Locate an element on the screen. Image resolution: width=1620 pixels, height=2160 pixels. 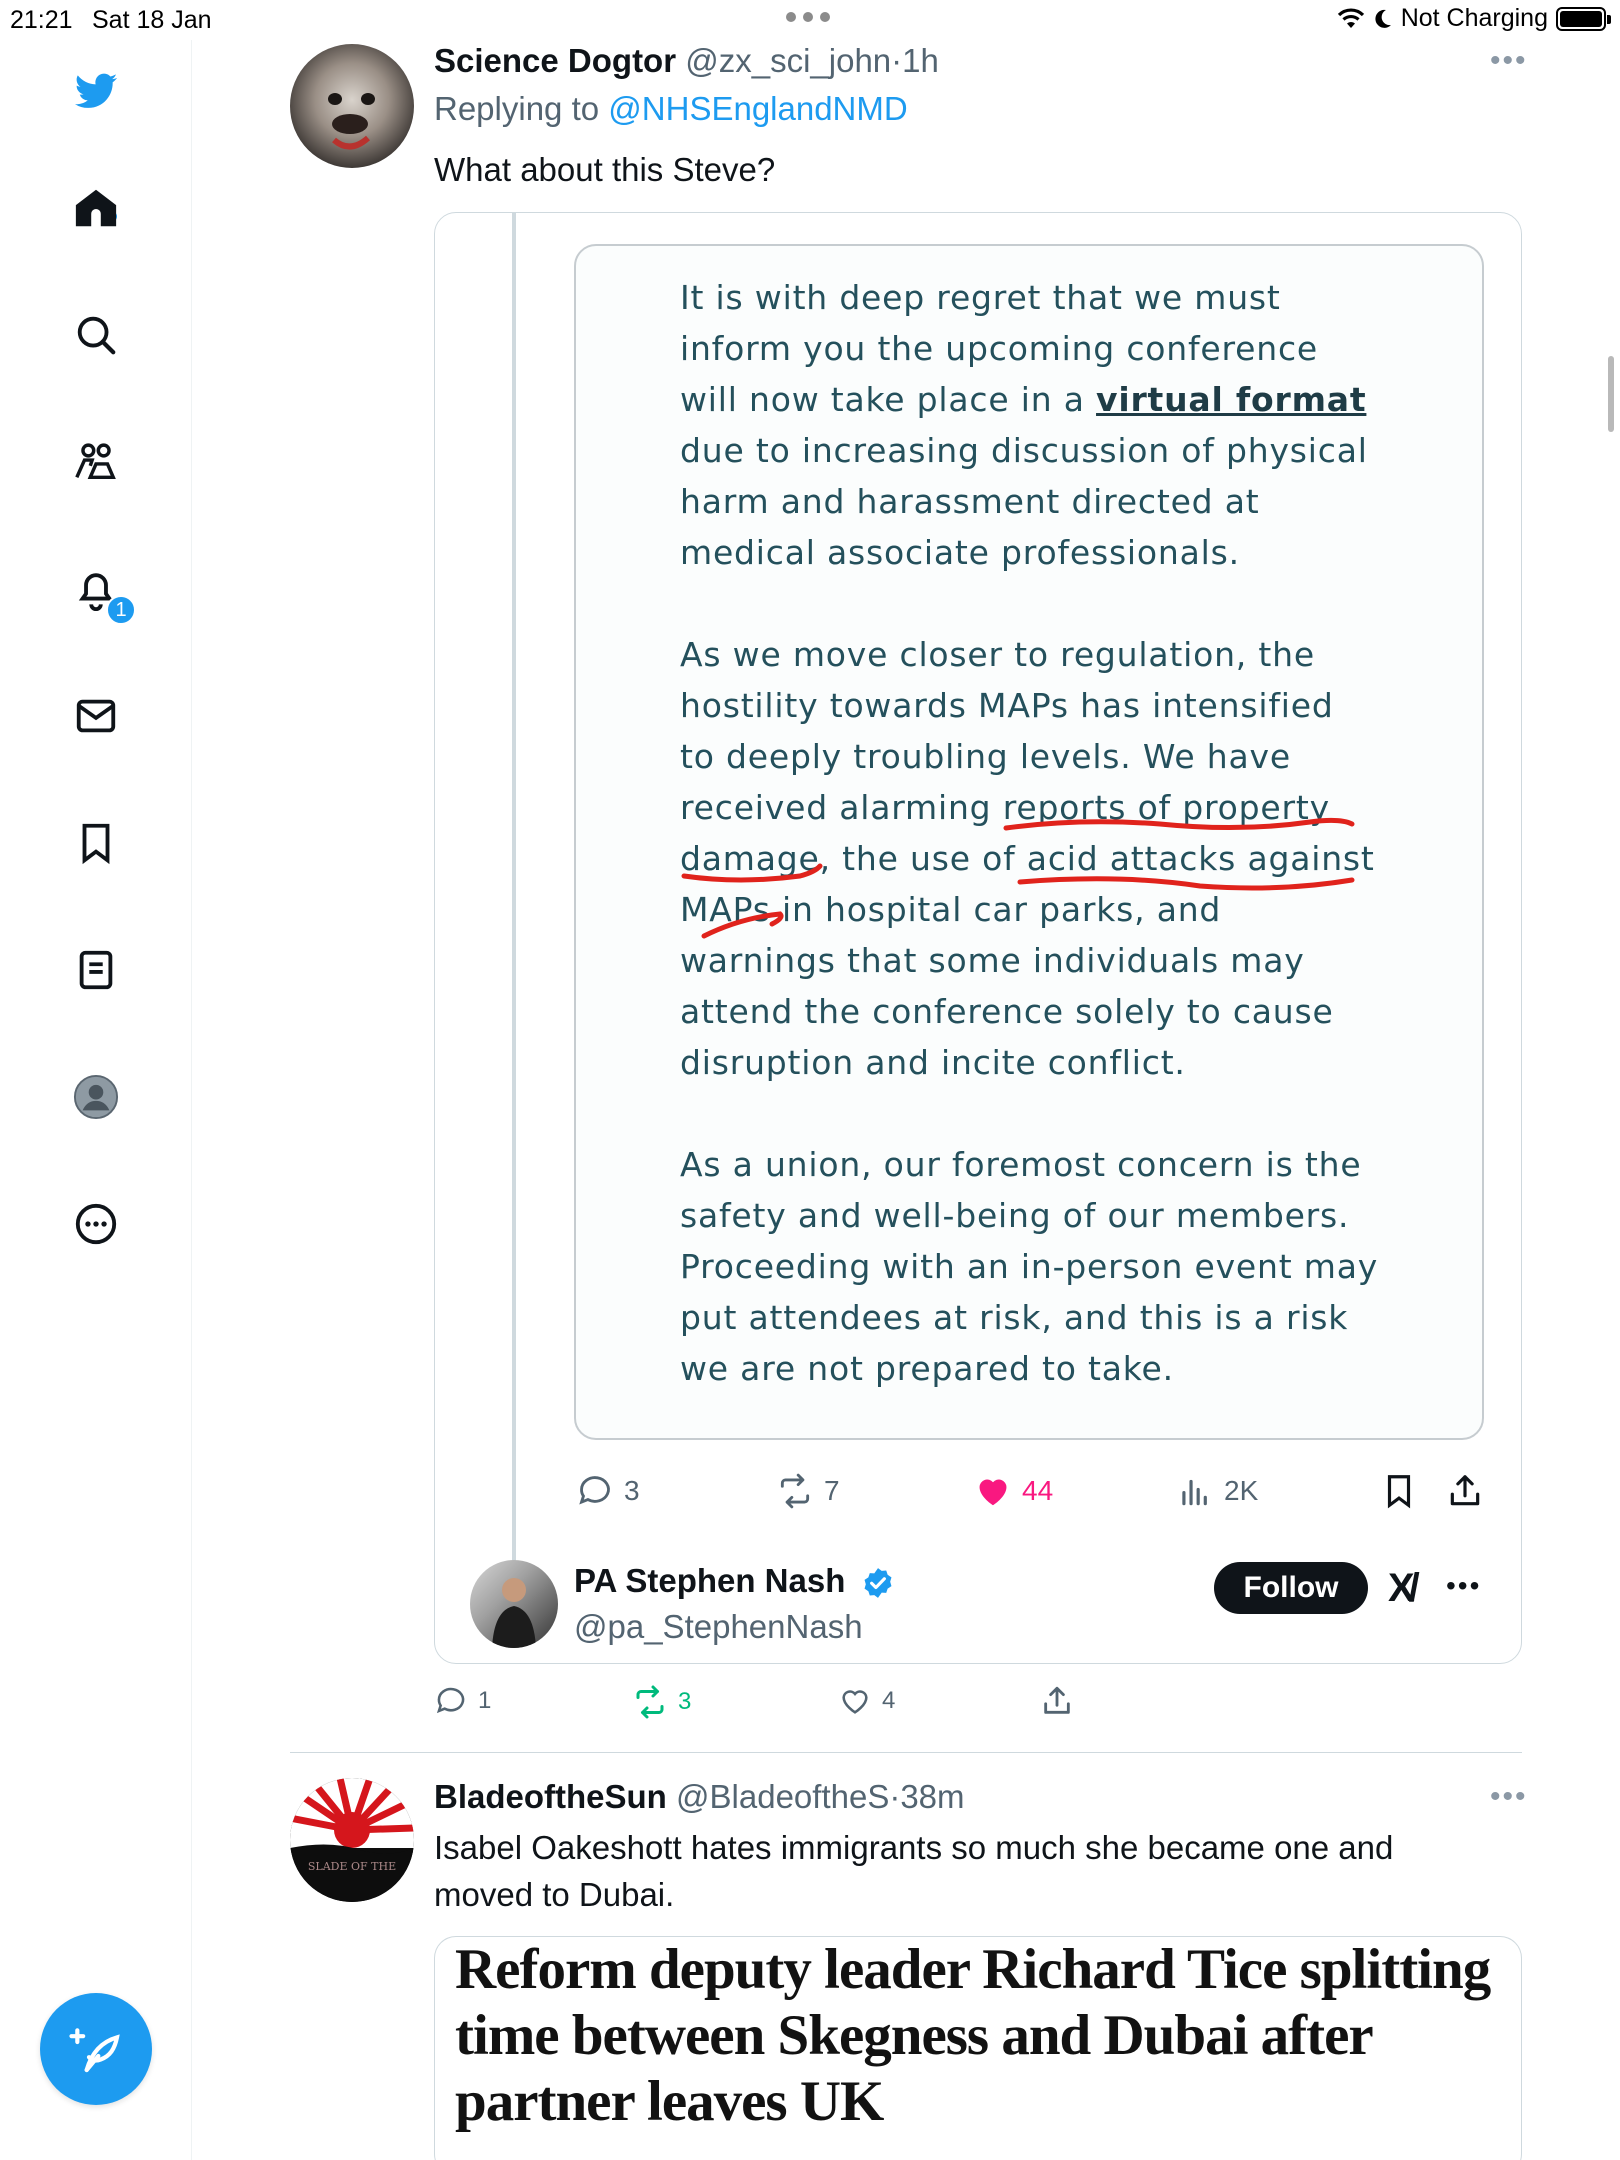
heart-icon is located at coordinates (855, 1702).